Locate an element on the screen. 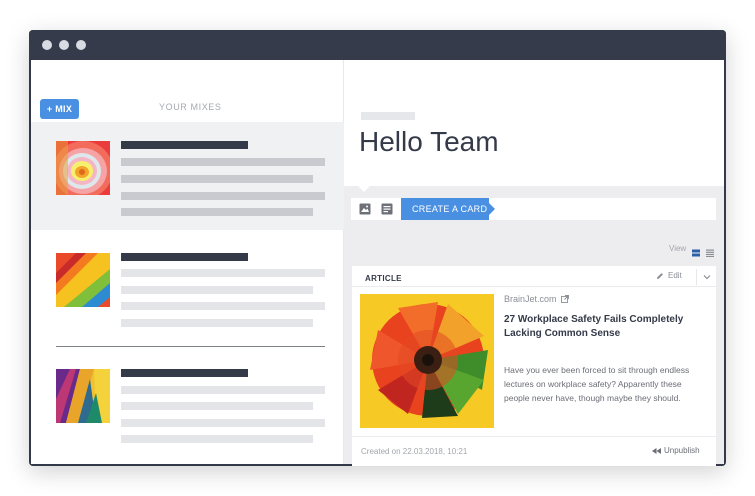  unpublish-button: Unpublish is located at coordinates (676, 450).